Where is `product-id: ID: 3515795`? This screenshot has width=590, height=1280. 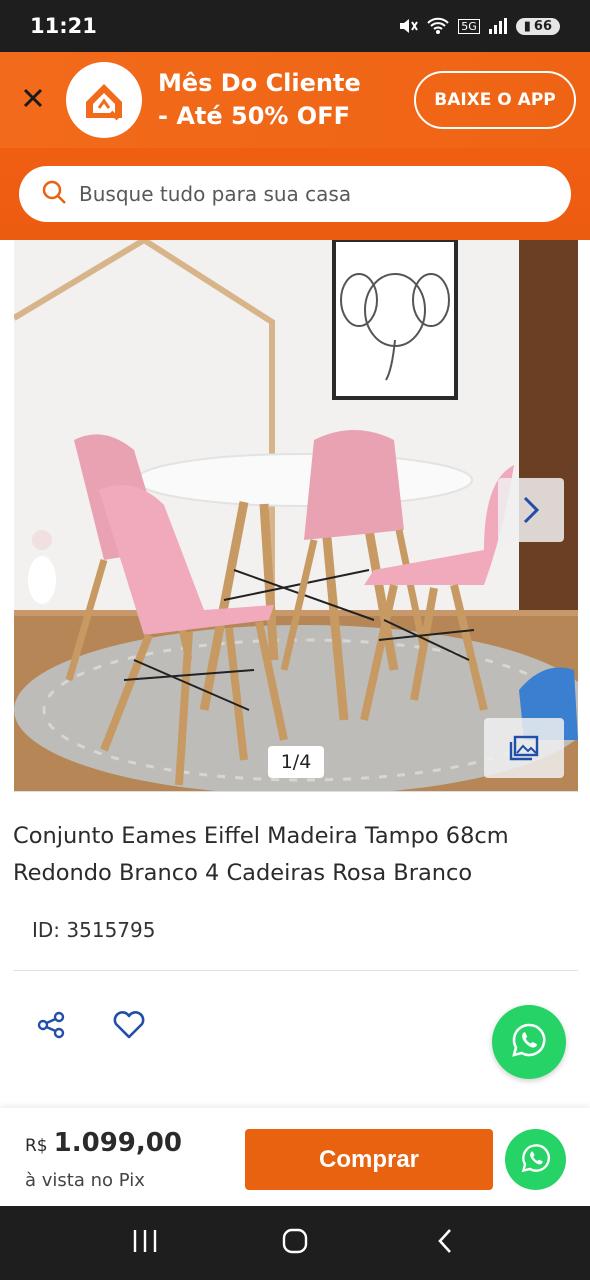 product-id: ID: 3515795 is located at coordinates (94, 930).